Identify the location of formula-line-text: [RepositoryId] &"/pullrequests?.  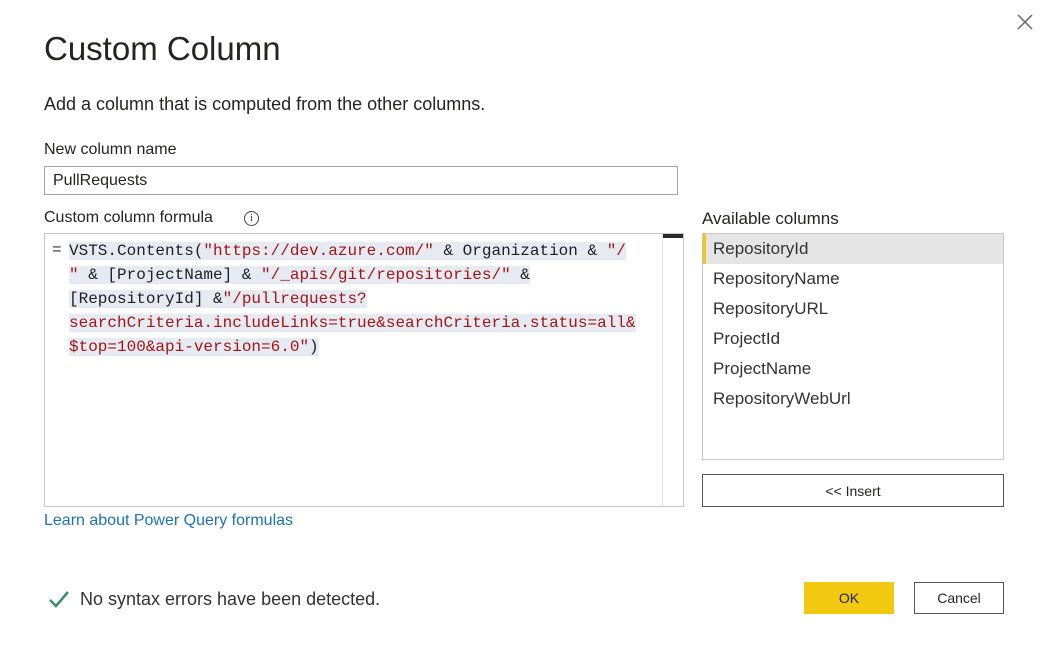
(218, 299).